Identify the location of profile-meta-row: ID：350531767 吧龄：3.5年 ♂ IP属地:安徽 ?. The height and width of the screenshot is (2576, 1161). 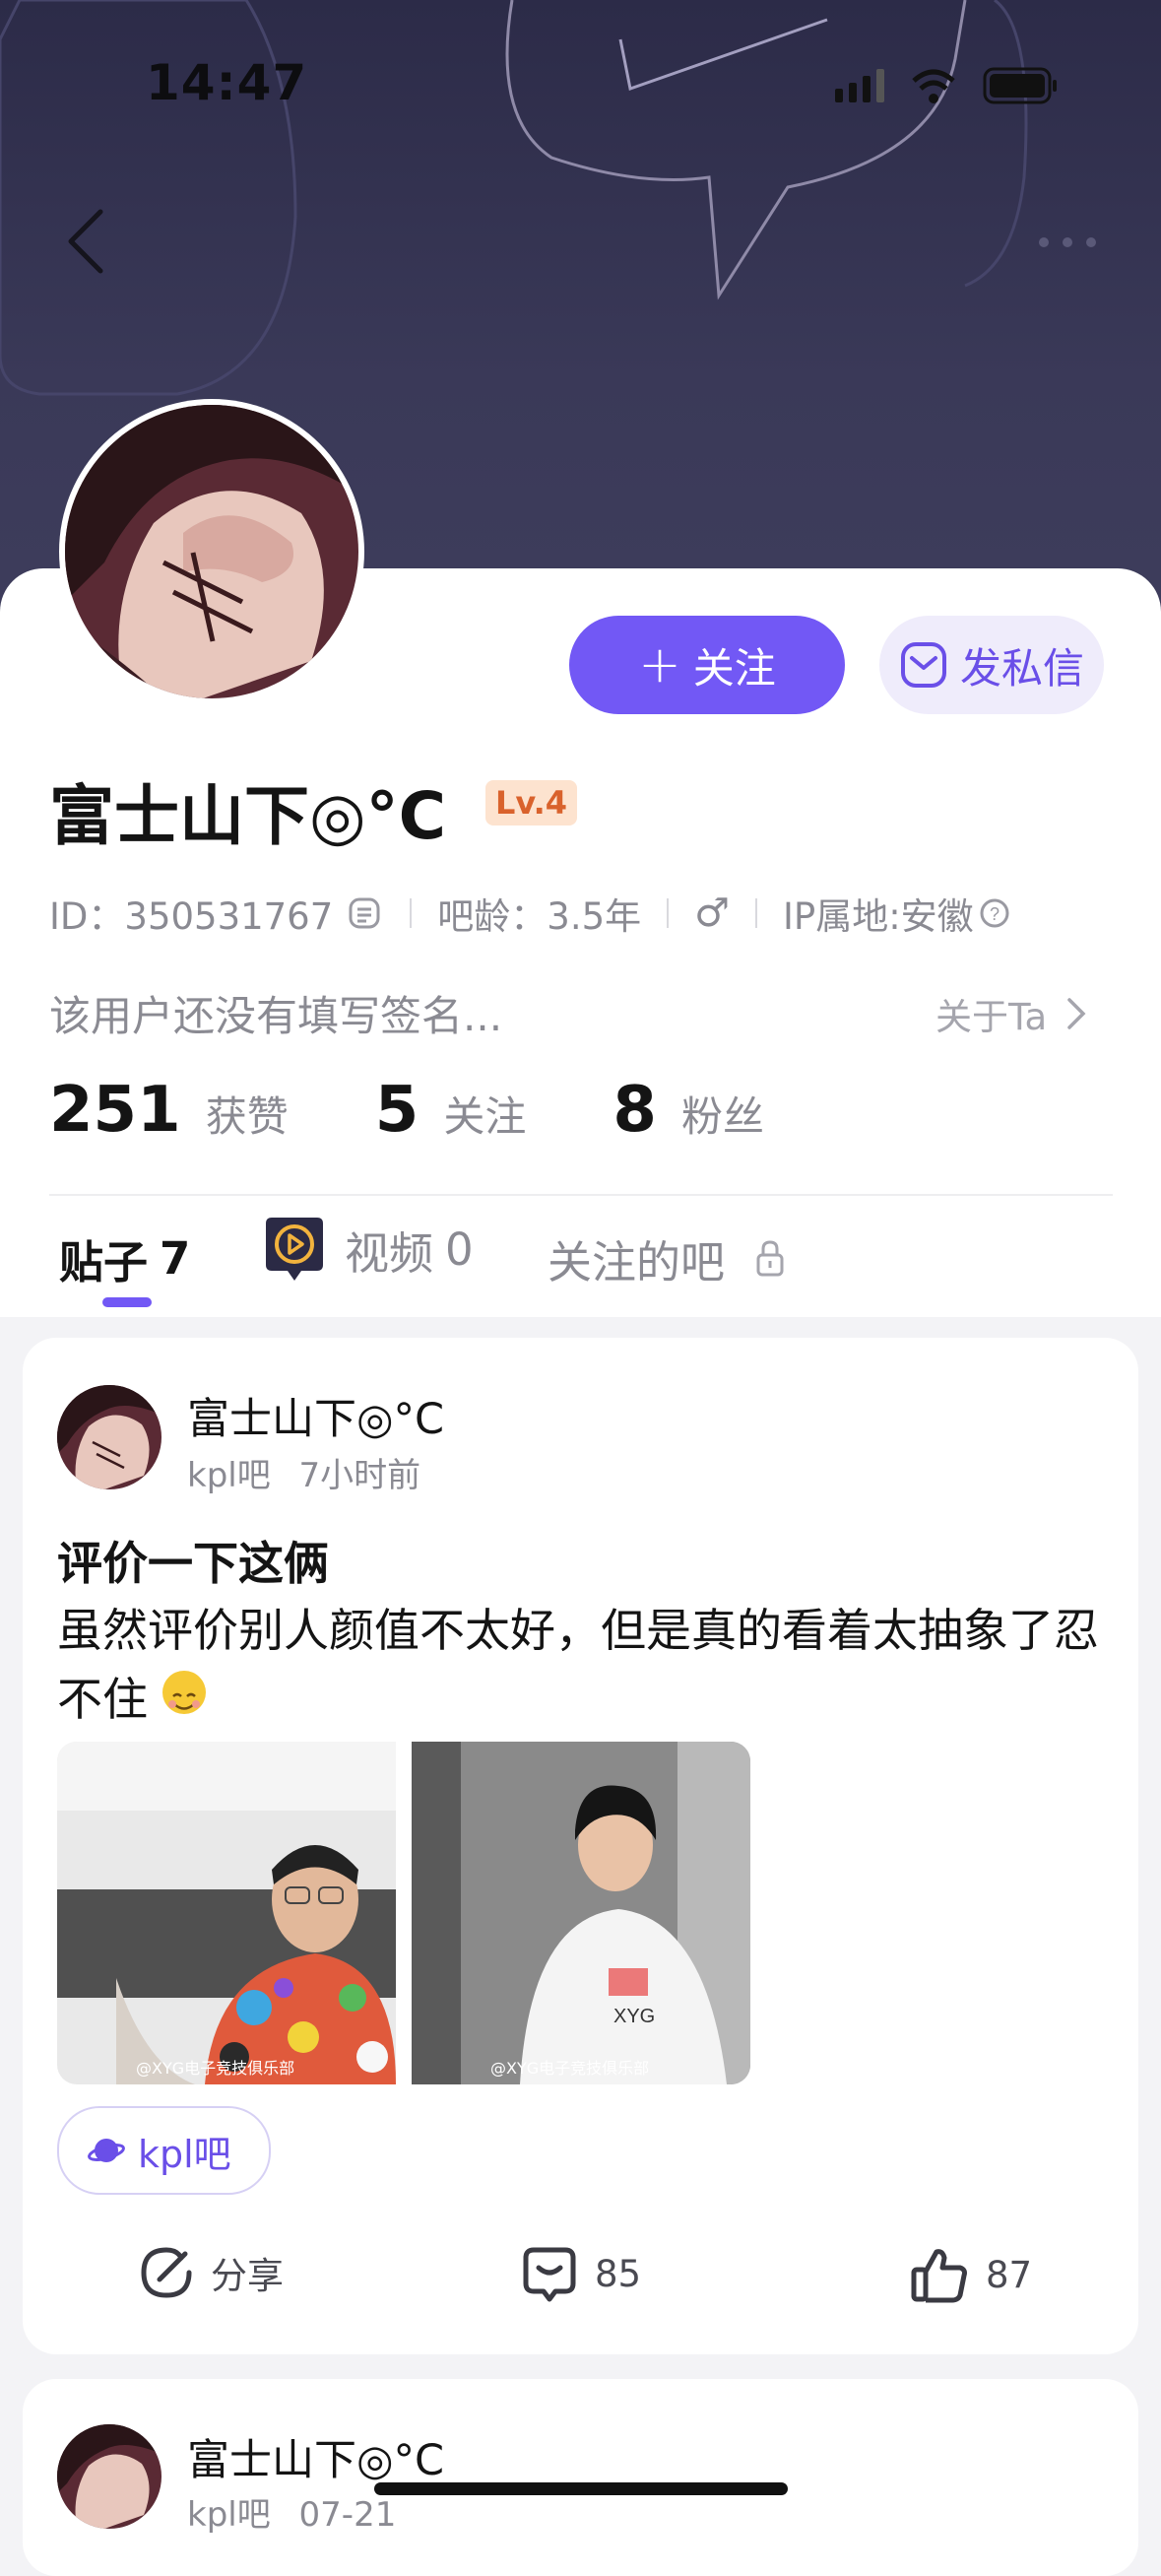
(530, 914).